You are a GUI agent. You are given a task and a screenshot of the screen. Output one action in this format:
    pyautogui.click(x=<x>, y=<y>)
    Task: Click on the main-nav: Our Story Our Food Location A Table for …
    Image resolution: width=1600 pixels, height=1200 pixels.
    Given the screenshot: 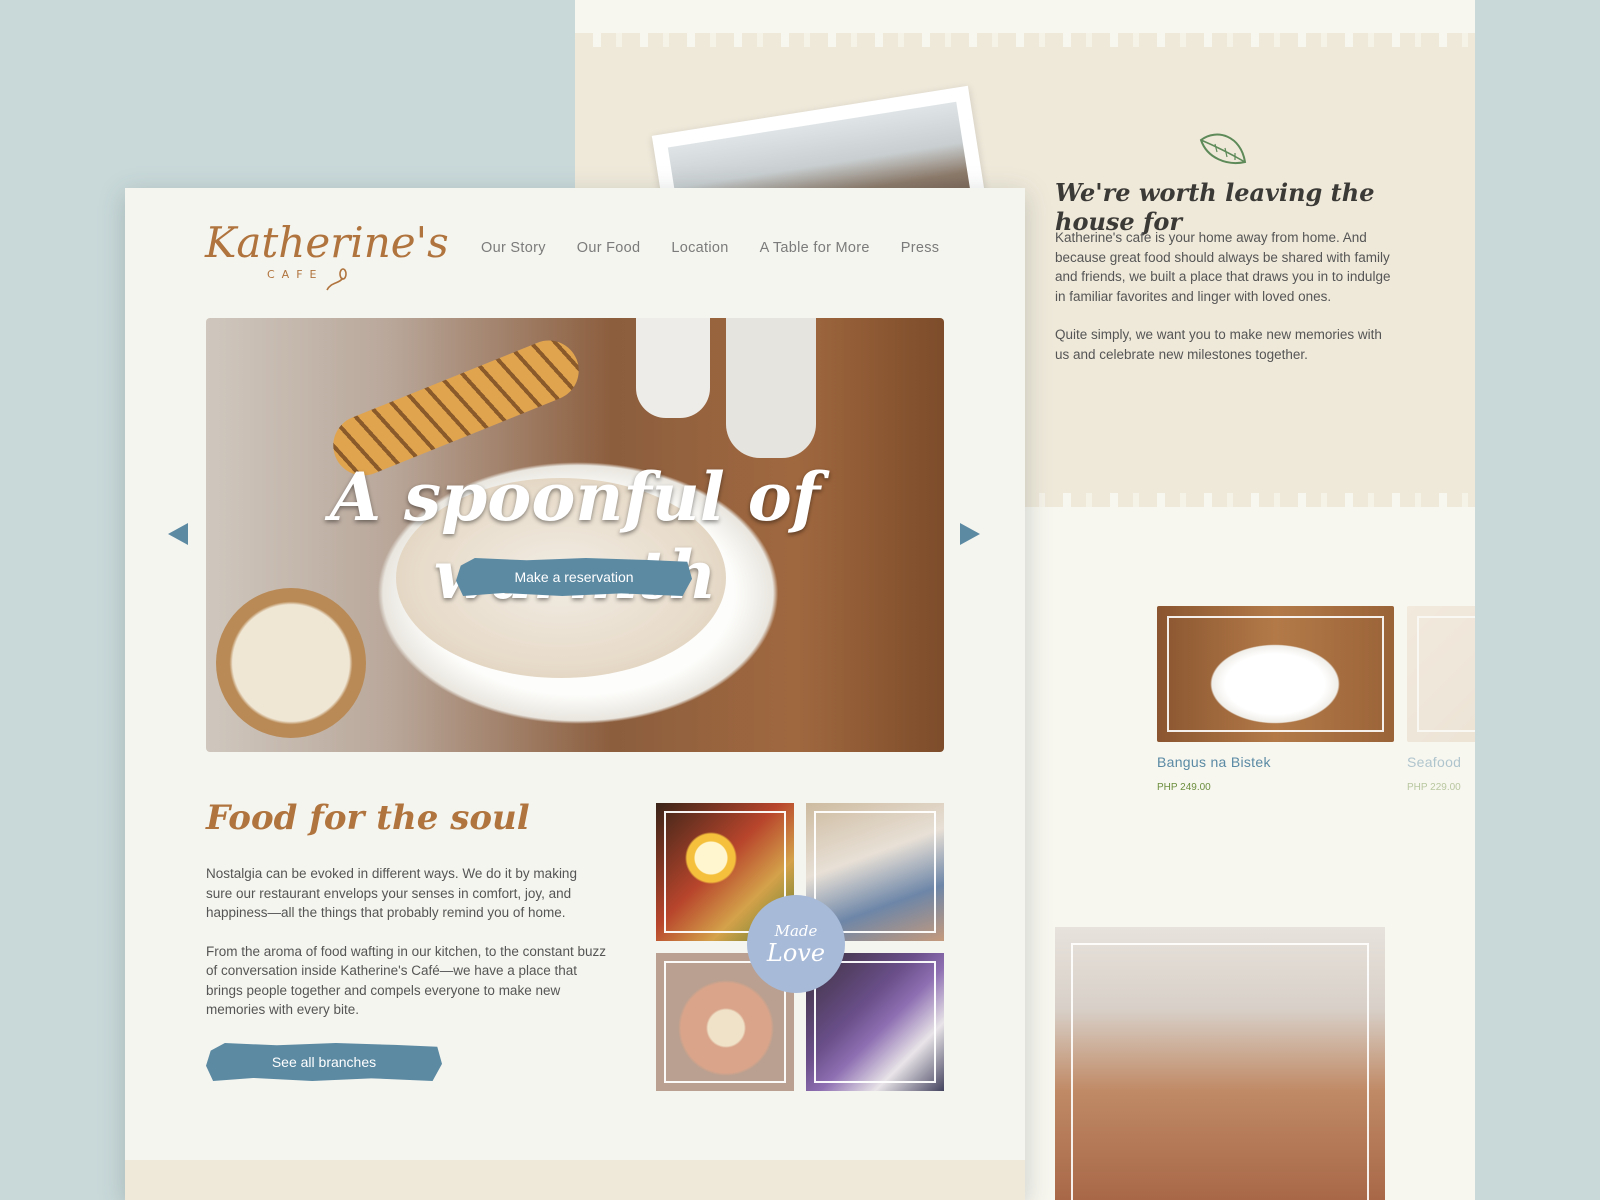 What is the action you would take?
    pyautogui.click(x=710, y=248)
    